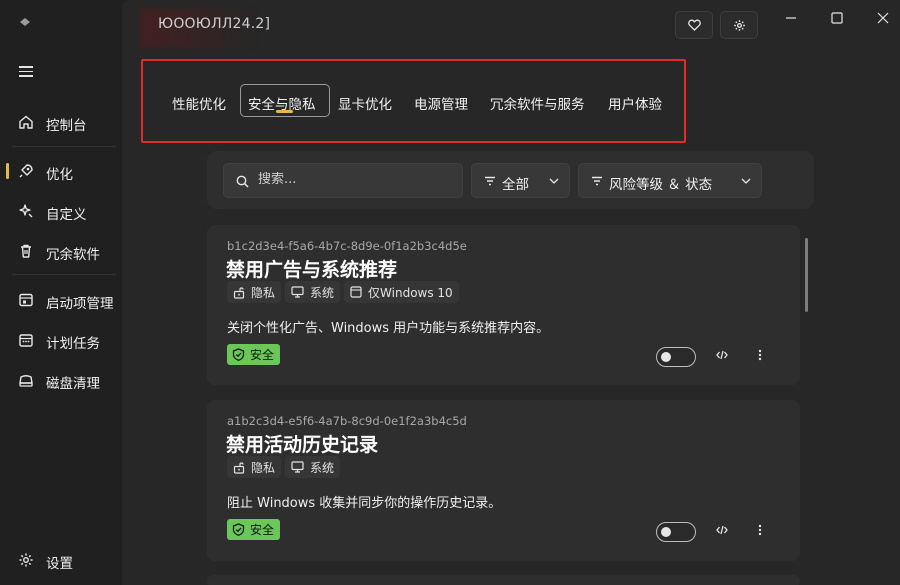 Image resolution: width=900 pixels, height=585 pixels. I want to click on settings-button, so click(739, 25).